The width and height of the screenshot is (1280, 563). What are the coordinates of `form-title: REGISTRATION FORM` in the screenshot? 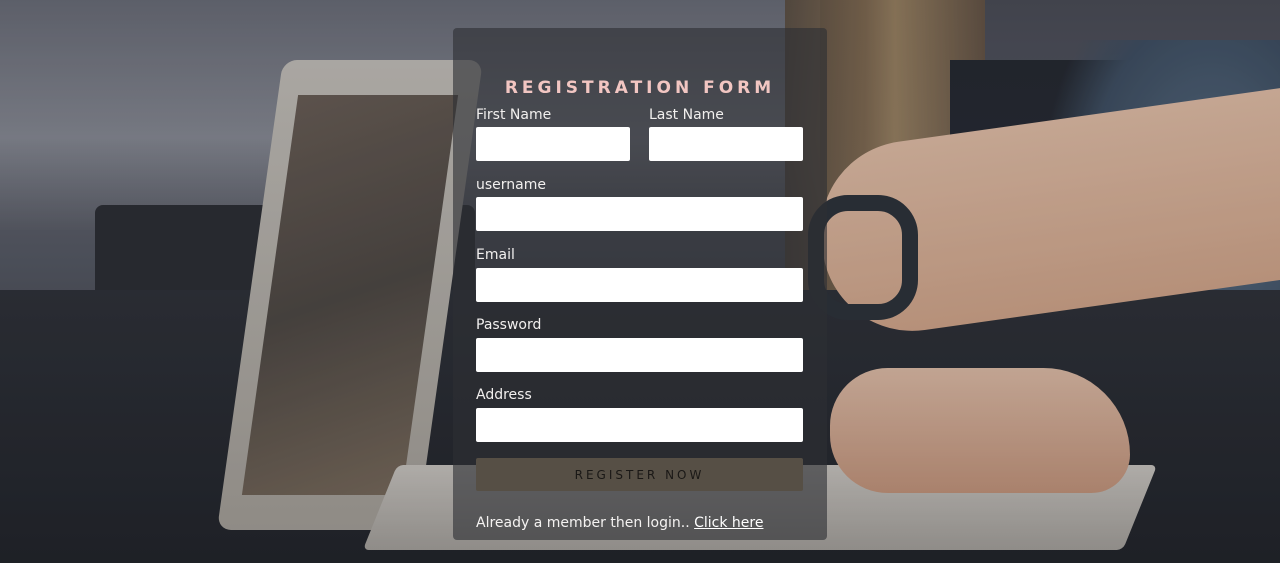 It's located at (640, 88).